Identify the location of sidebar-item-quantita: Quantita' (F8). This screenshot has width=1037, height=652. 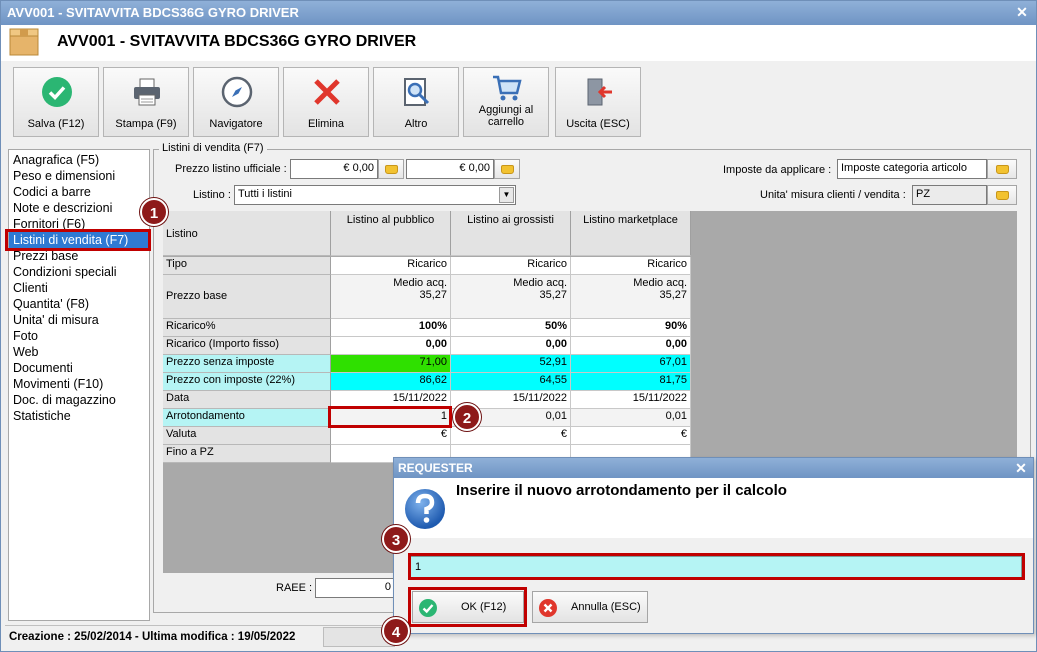
(79, 304).